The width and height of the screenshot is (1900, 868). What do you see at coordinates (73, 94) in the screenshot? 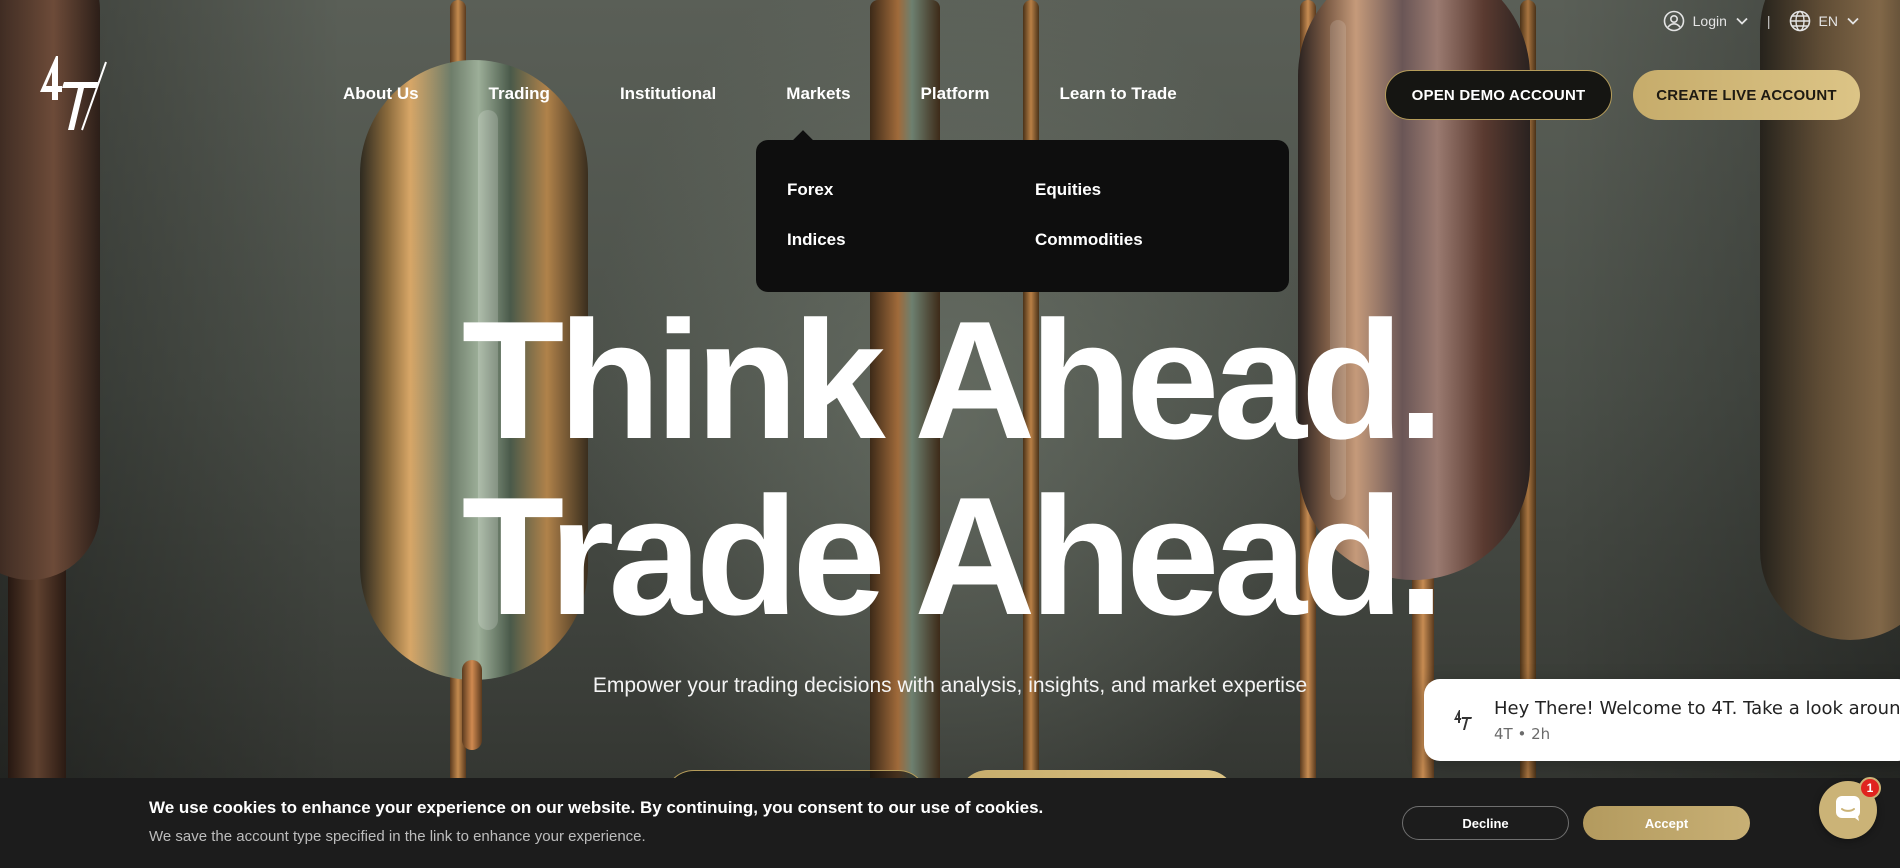
I see `site-logo` at bounding box center [73, 94].